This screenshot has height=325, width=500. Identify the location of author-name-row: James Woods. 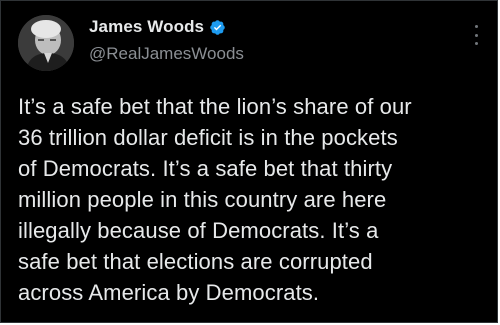
(157, 27).